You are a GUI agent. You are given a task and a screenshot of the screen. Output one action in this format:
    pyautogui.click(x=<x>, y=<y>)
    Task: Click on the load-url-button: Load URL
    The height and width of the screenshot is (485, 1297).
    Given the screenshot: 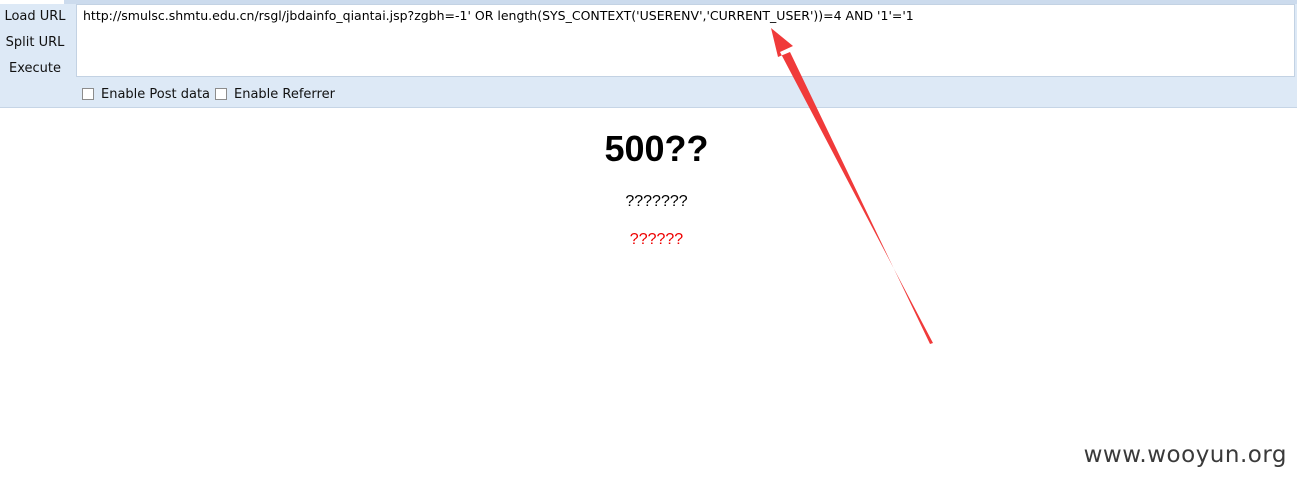 What is the action you would take?
    pyautogui.click(x=35, y=17)
    